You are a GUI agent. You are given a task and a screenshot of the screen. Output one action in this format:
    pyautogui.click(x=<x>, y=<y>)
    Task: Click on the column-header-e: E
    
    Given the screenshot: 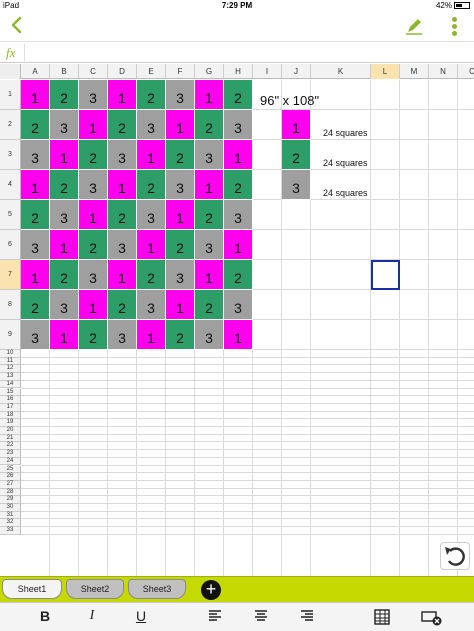 What is the action you would take?
    pyautogui.click(x=151, y=71)
    